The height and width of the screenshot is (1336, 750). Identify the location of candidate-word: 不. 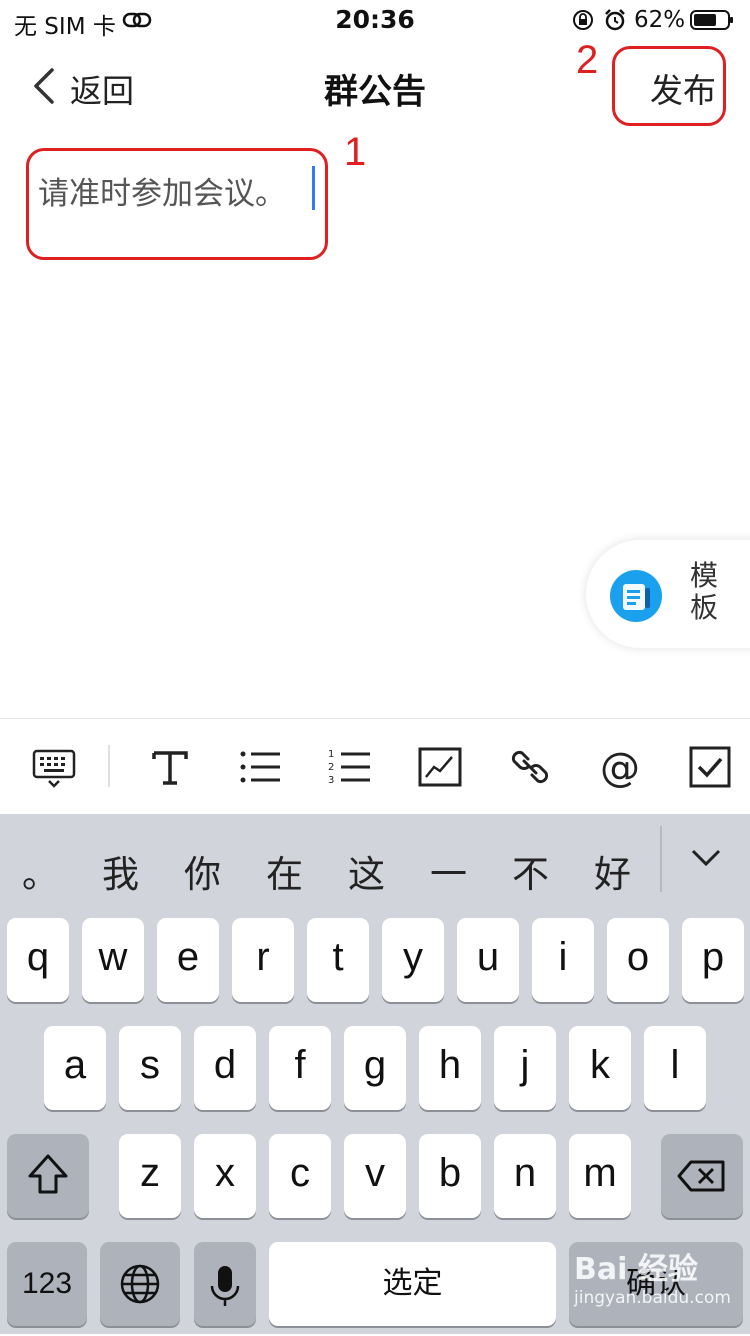
(530, 871).